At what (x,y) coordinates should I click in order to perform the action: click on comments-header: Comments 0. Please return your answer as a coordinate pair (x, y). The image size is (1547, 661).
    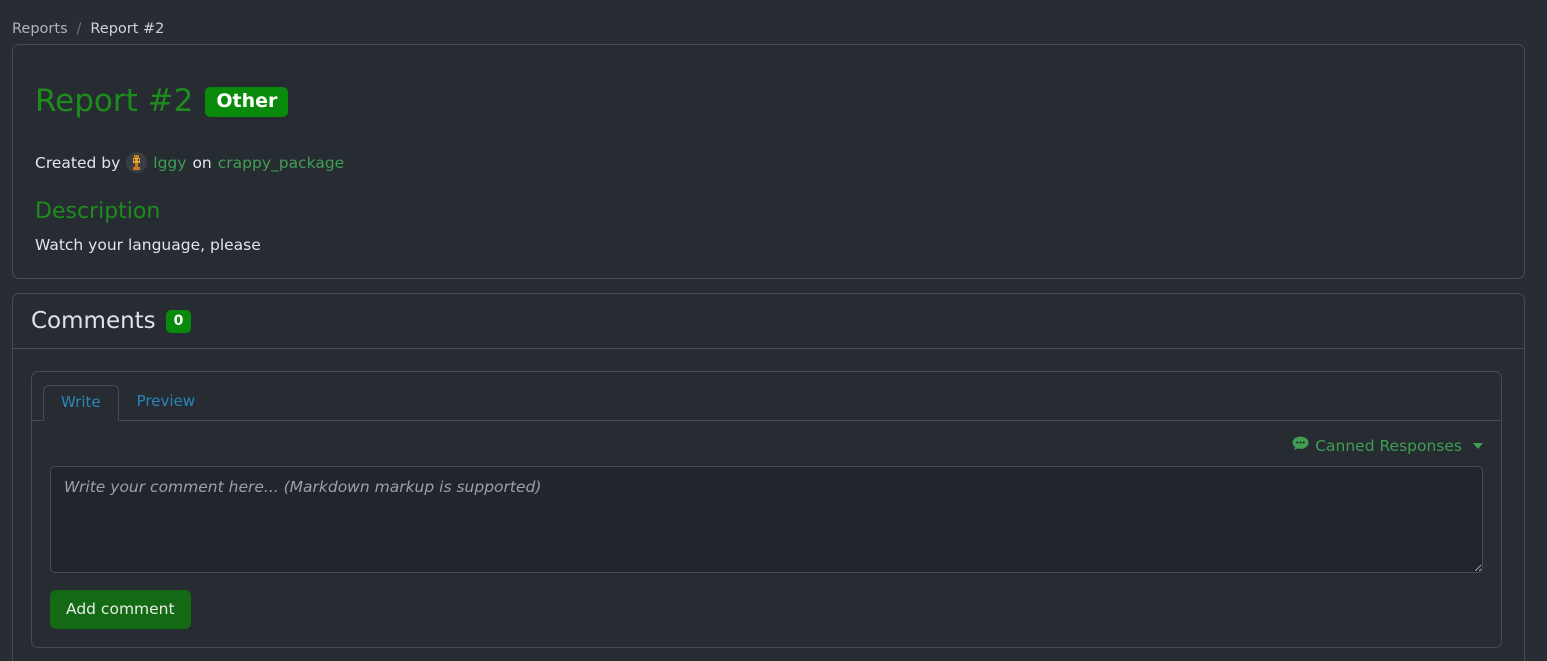
    Looking at the image, I should click on (768, 322).